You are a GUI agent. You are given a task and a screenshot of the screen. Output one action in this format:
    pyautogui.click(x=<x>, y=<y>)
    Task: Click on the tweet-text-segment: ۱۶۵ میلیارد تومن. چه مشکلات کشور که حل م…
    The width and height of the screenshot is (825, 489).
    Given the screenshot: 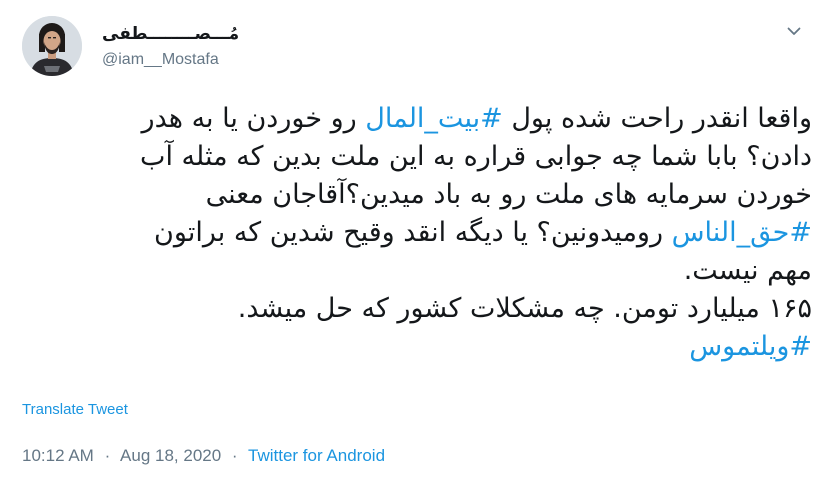 What is the action you would take?
    pyautogui.click(x=524, y=308)
    